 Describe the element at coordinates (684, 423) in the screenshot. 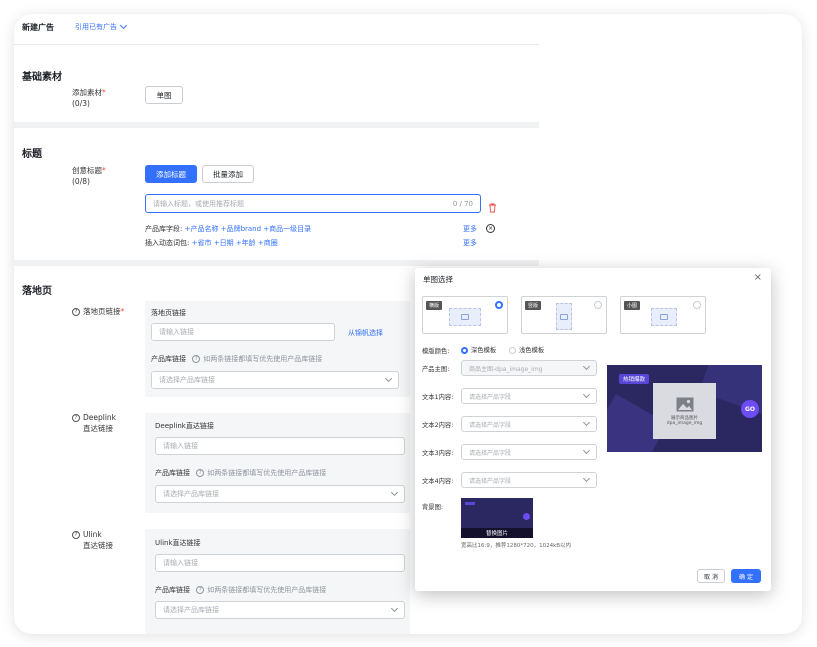

I see `preview-caption-2: dpa_image_img` at that location.